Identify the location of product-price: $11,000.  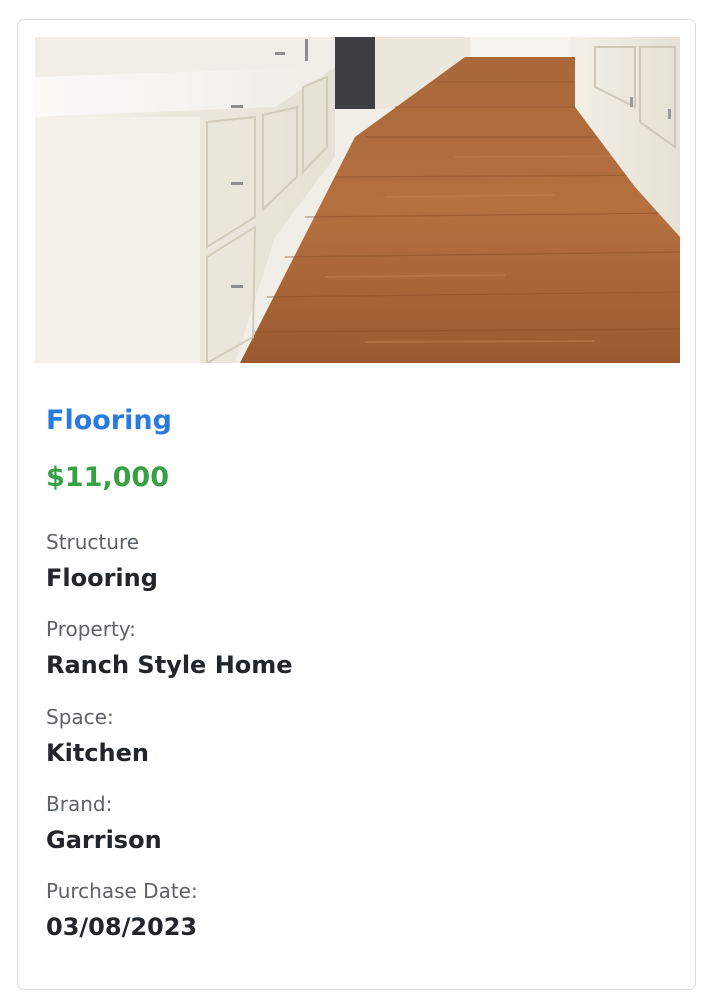
(107, 477).